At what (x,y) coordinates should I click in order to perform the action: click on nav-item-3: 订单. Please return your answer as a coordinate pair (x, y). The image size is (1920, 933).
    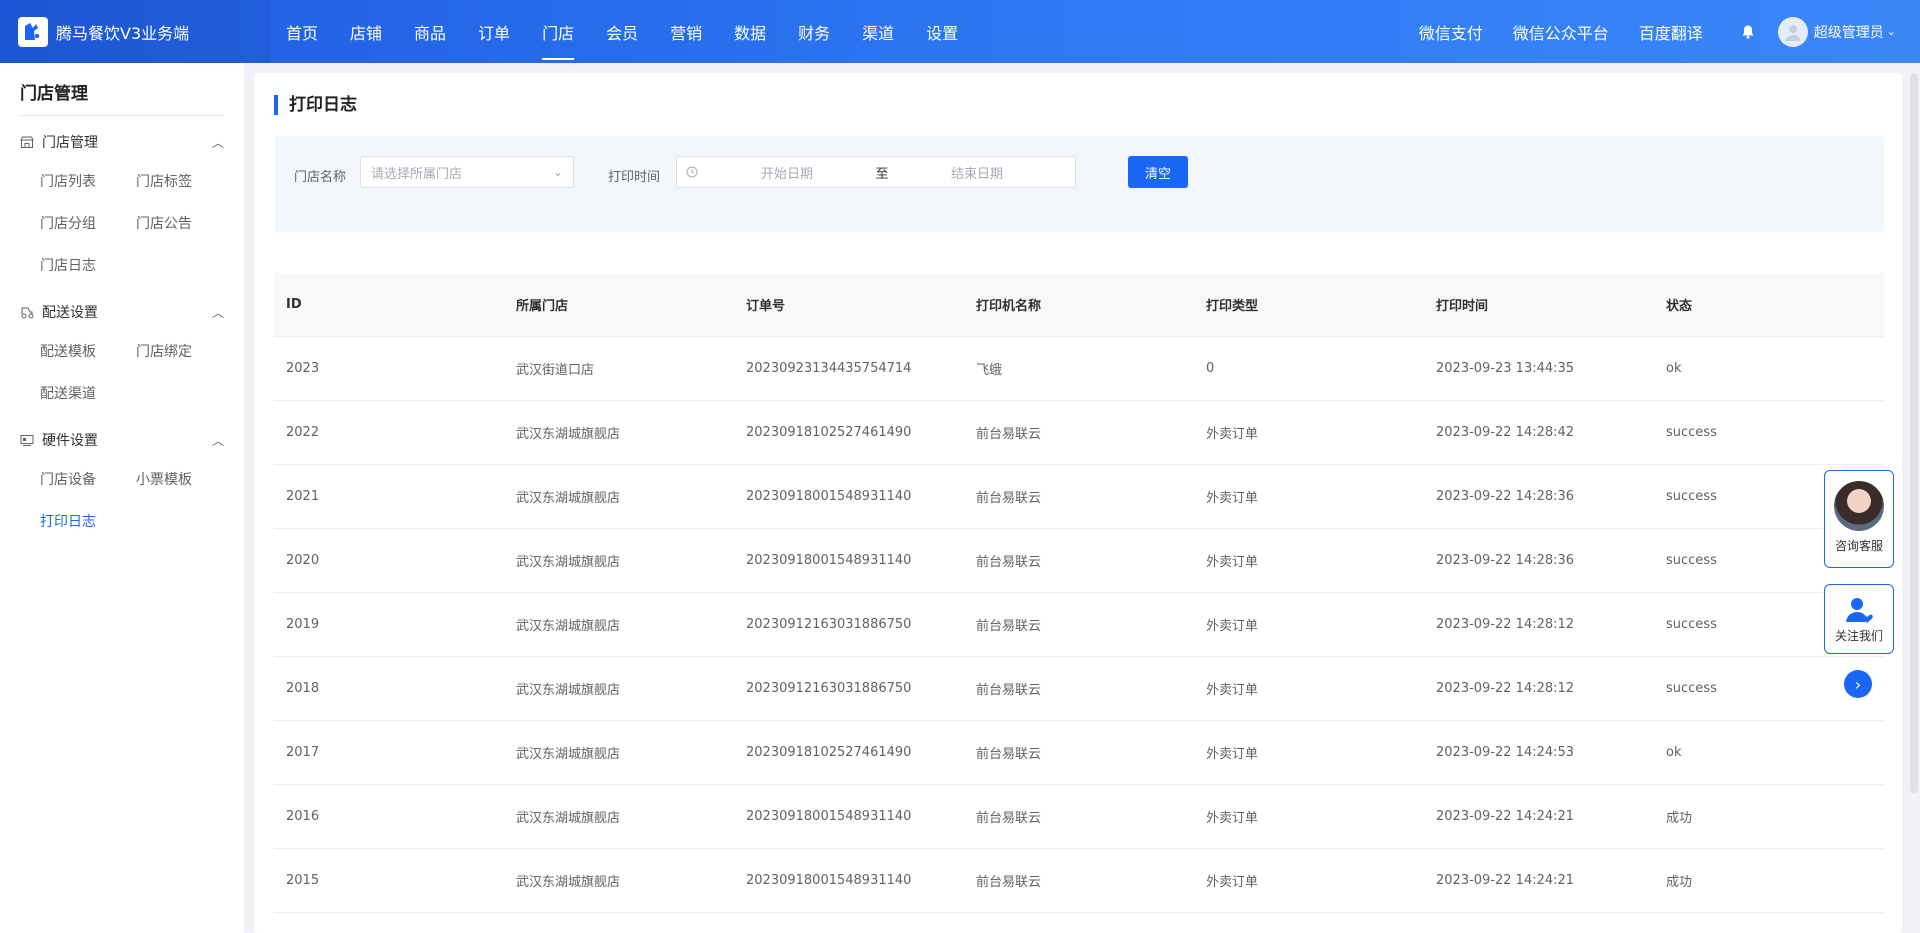
    Looking at the image, I should click on (494, 31).